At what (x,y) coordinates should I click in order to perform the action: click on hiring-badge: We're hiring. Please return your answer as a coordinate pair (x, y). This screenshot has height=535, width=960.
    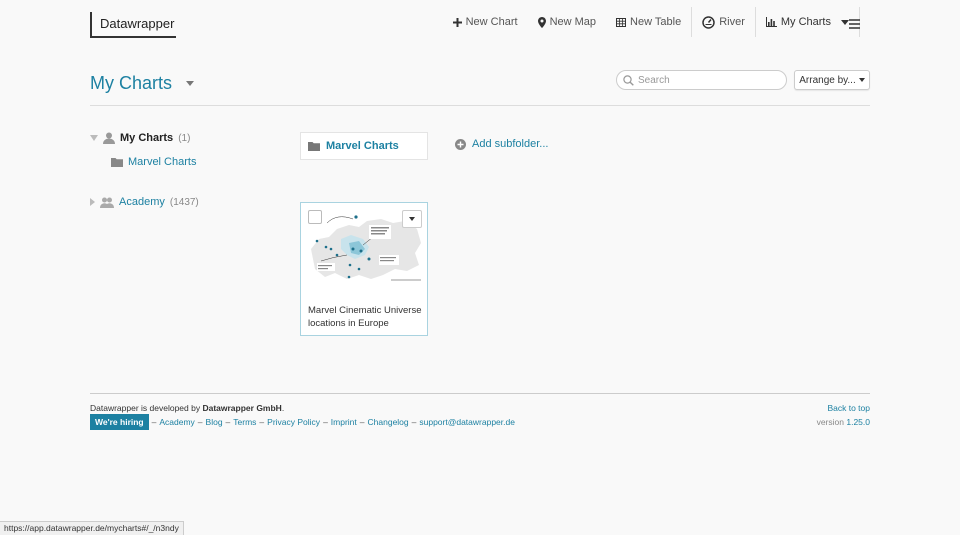
    Looking at the image, I should click on (119, 422).